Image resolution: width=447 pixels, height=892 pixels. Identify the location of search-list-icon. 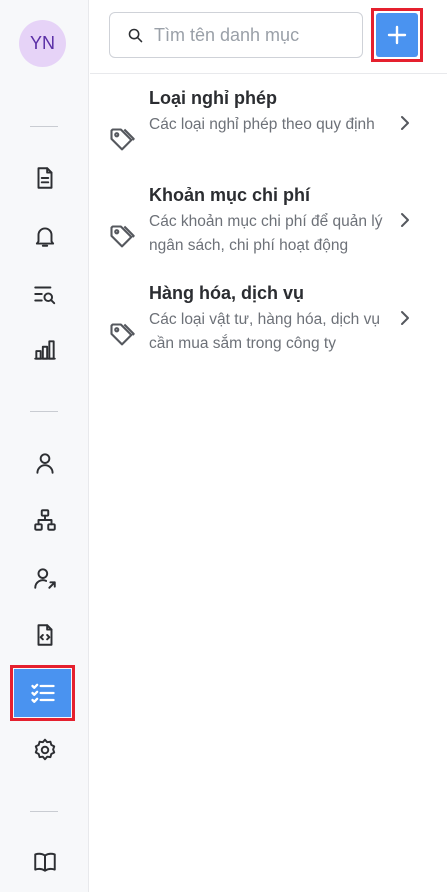
(45, 295).